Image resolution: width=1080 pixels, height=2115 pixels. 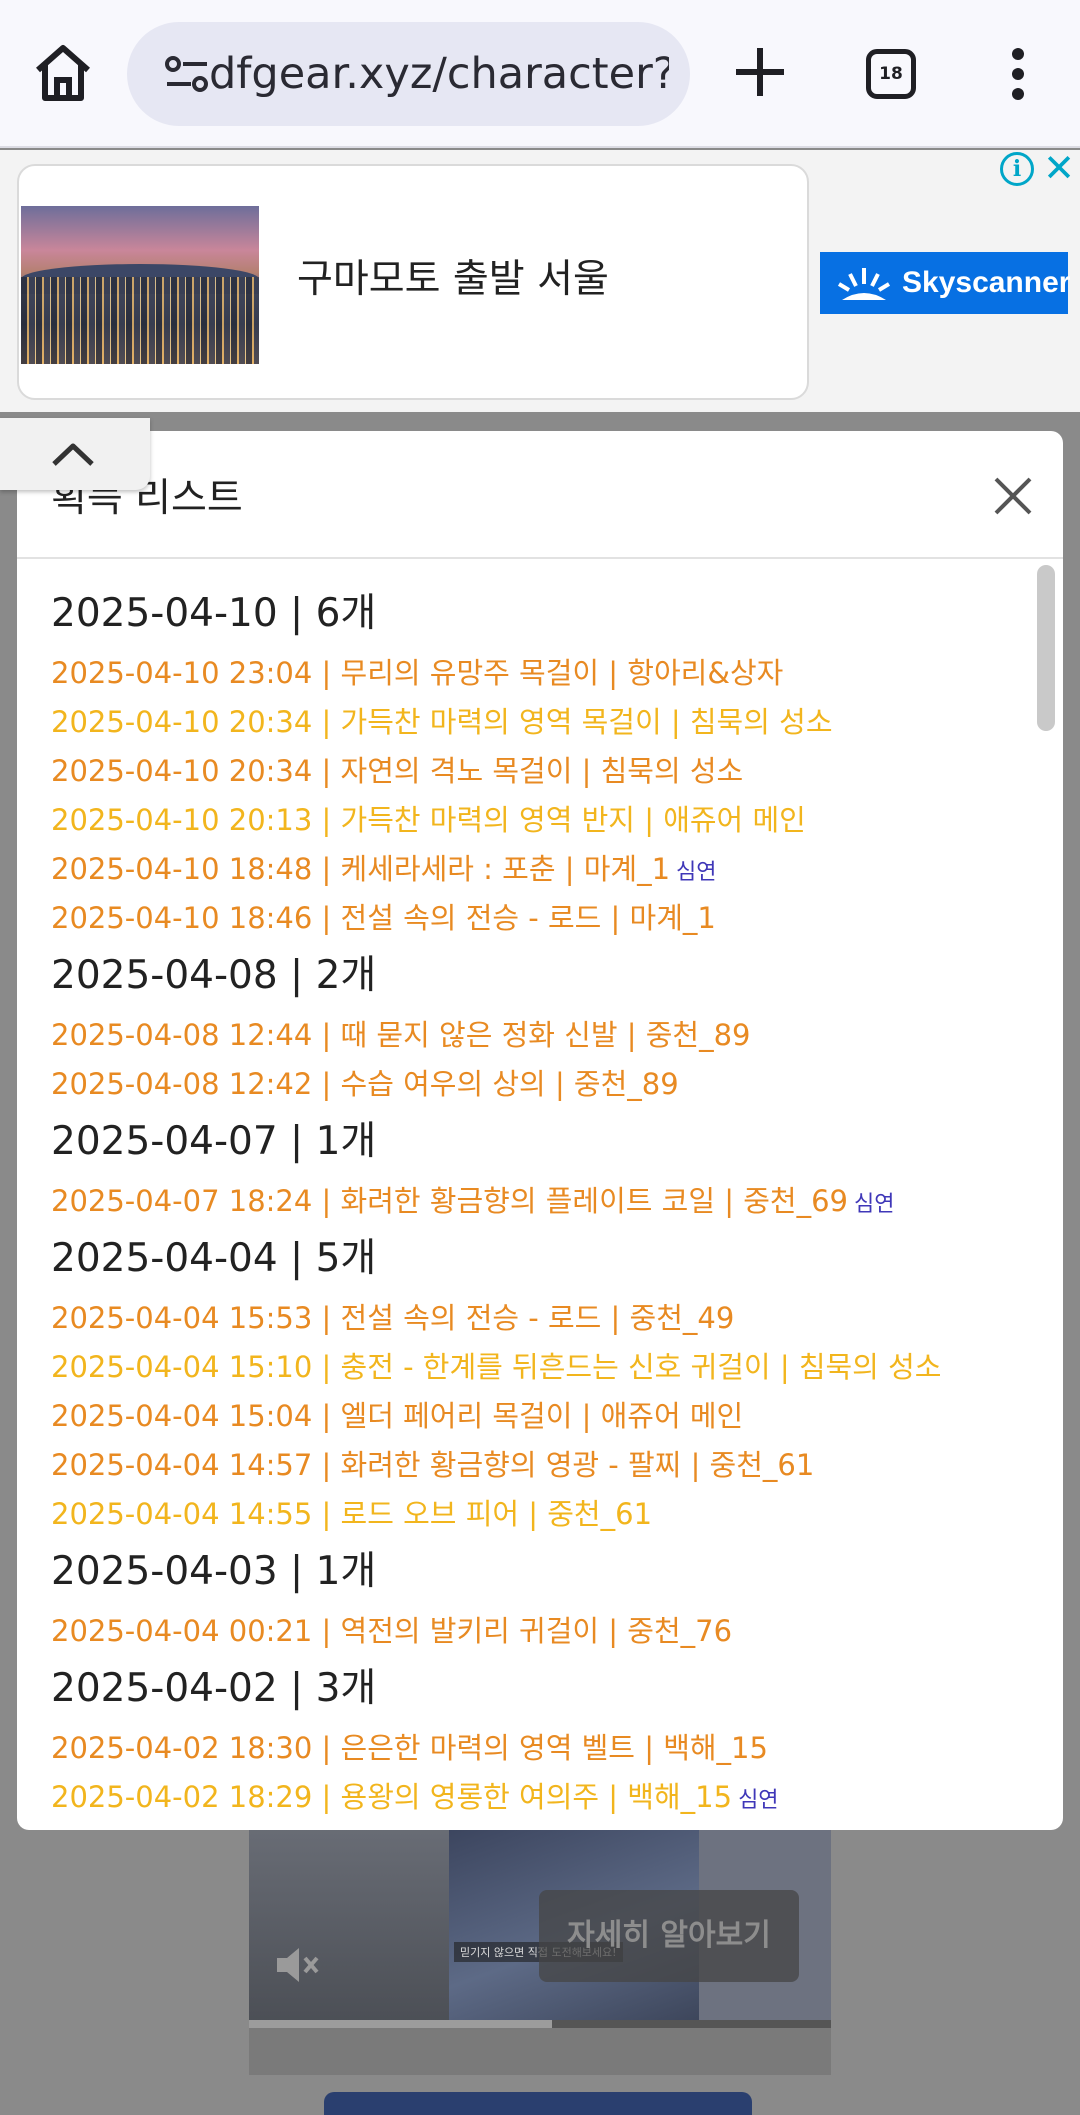 What do you see at coordinates (986, 282) in the screenshot?
I see `ad-brand-name: Skyscanner` at bounding box center [986, 282].